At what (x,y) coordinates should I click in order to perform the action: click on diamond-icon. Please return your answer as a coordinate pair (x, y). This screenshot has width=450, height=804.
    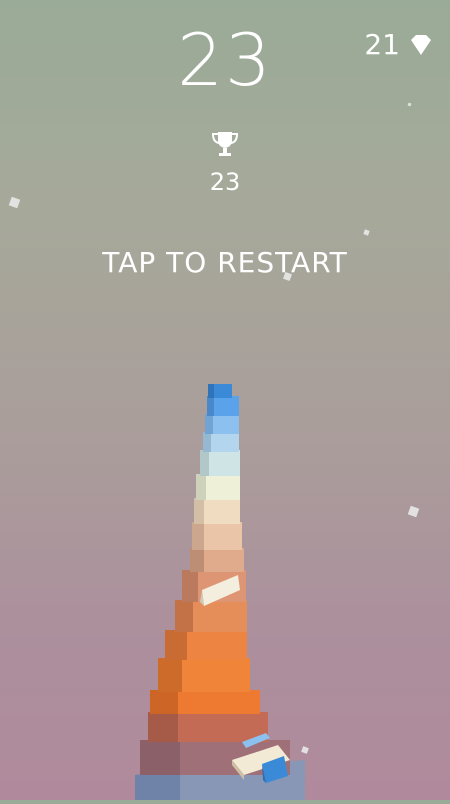
    Looking at the image, I should click on (421, 44).